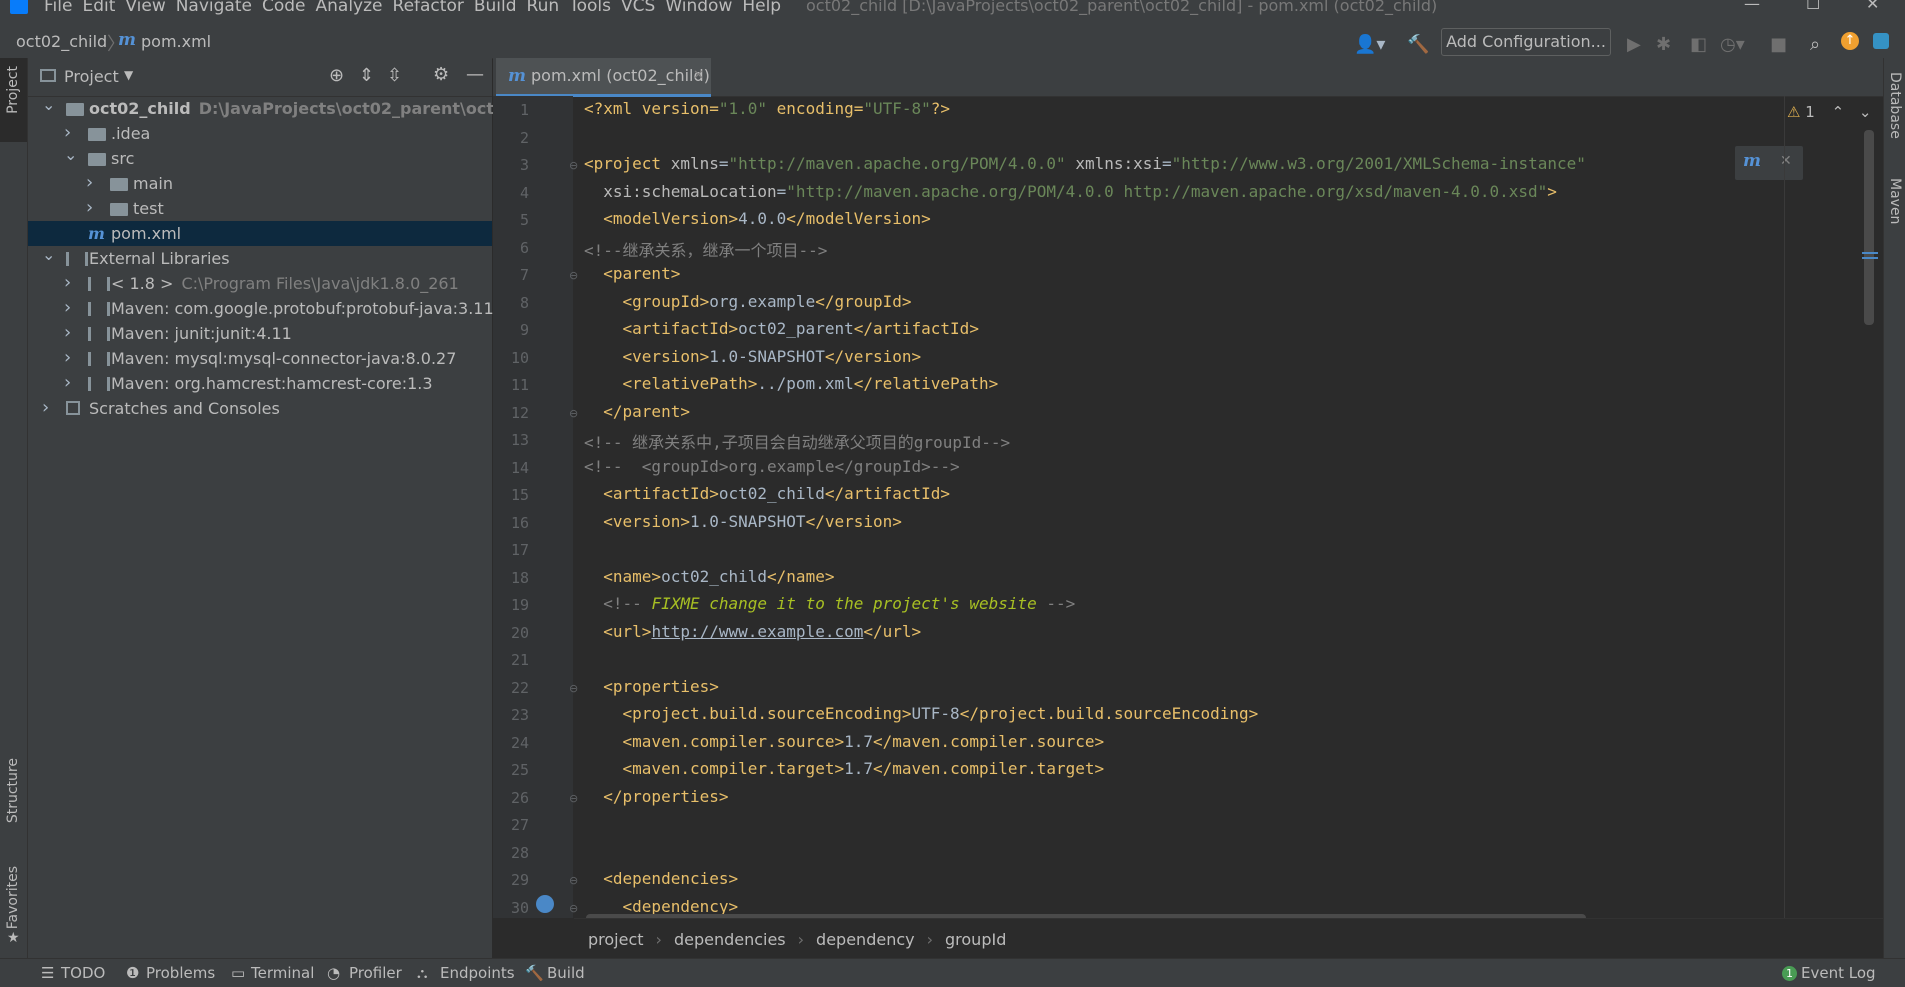  Describe the element at coordinates (1752, 161) in the screenshot. I see `maven-reload-icon: m` at that location.